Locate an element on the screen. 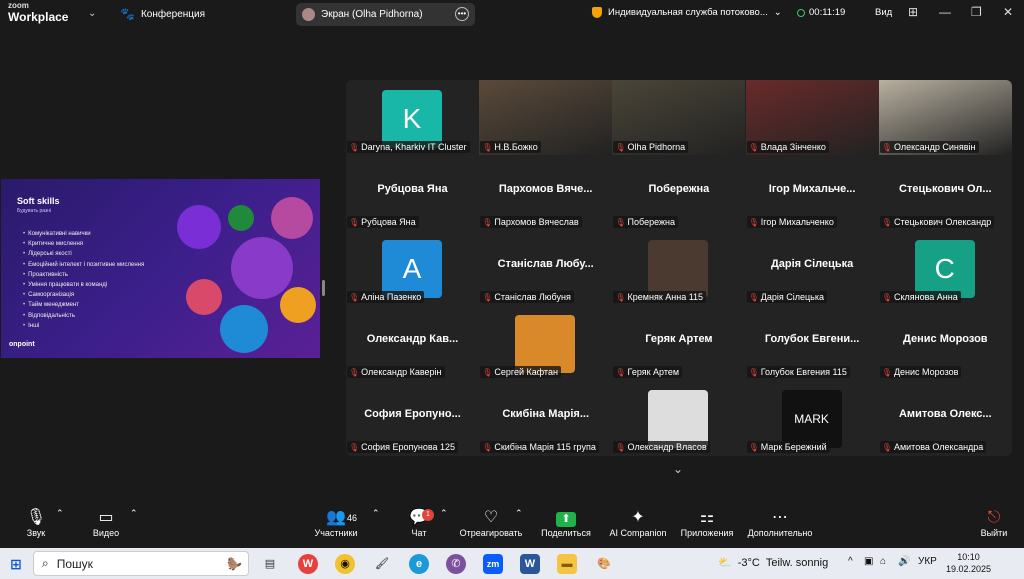 The image size is (1024, 579). participant-tile: Голубок Евгени... 🎙 Голубок Евгения 115 is located at coordinates (812, 342).